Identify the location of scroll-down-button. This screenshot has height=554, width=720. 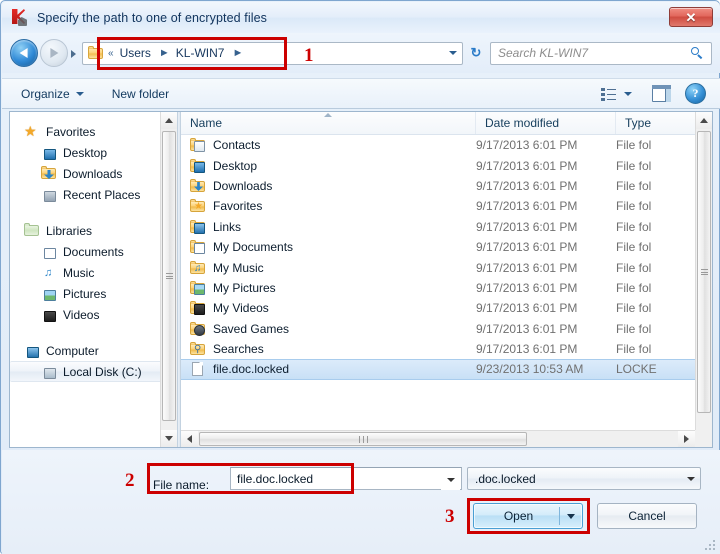
(169, 438).